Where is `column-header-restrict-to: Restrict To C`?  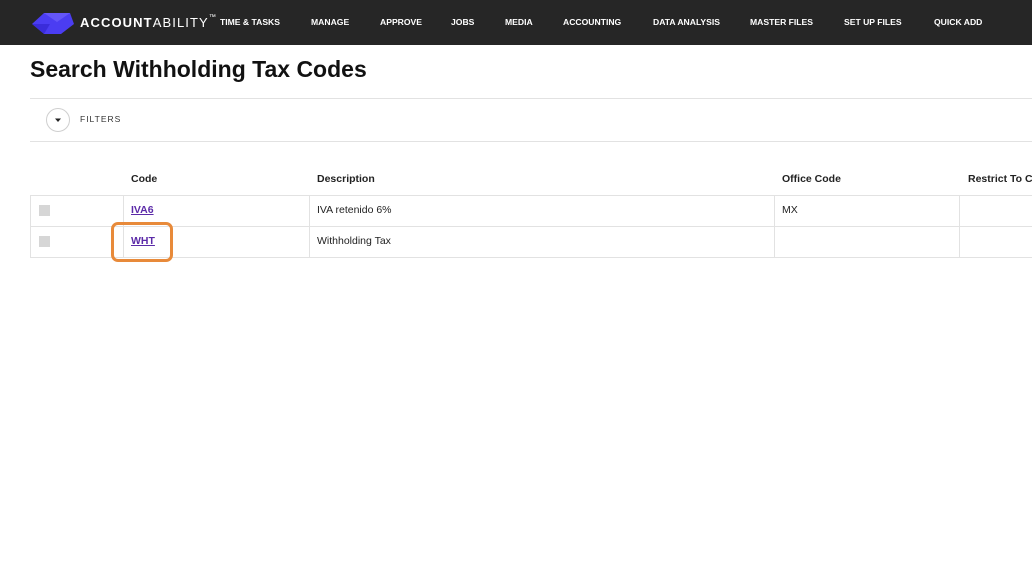
column-header-restrict-to: Restrict To C is located at coordinates (1000, 179).